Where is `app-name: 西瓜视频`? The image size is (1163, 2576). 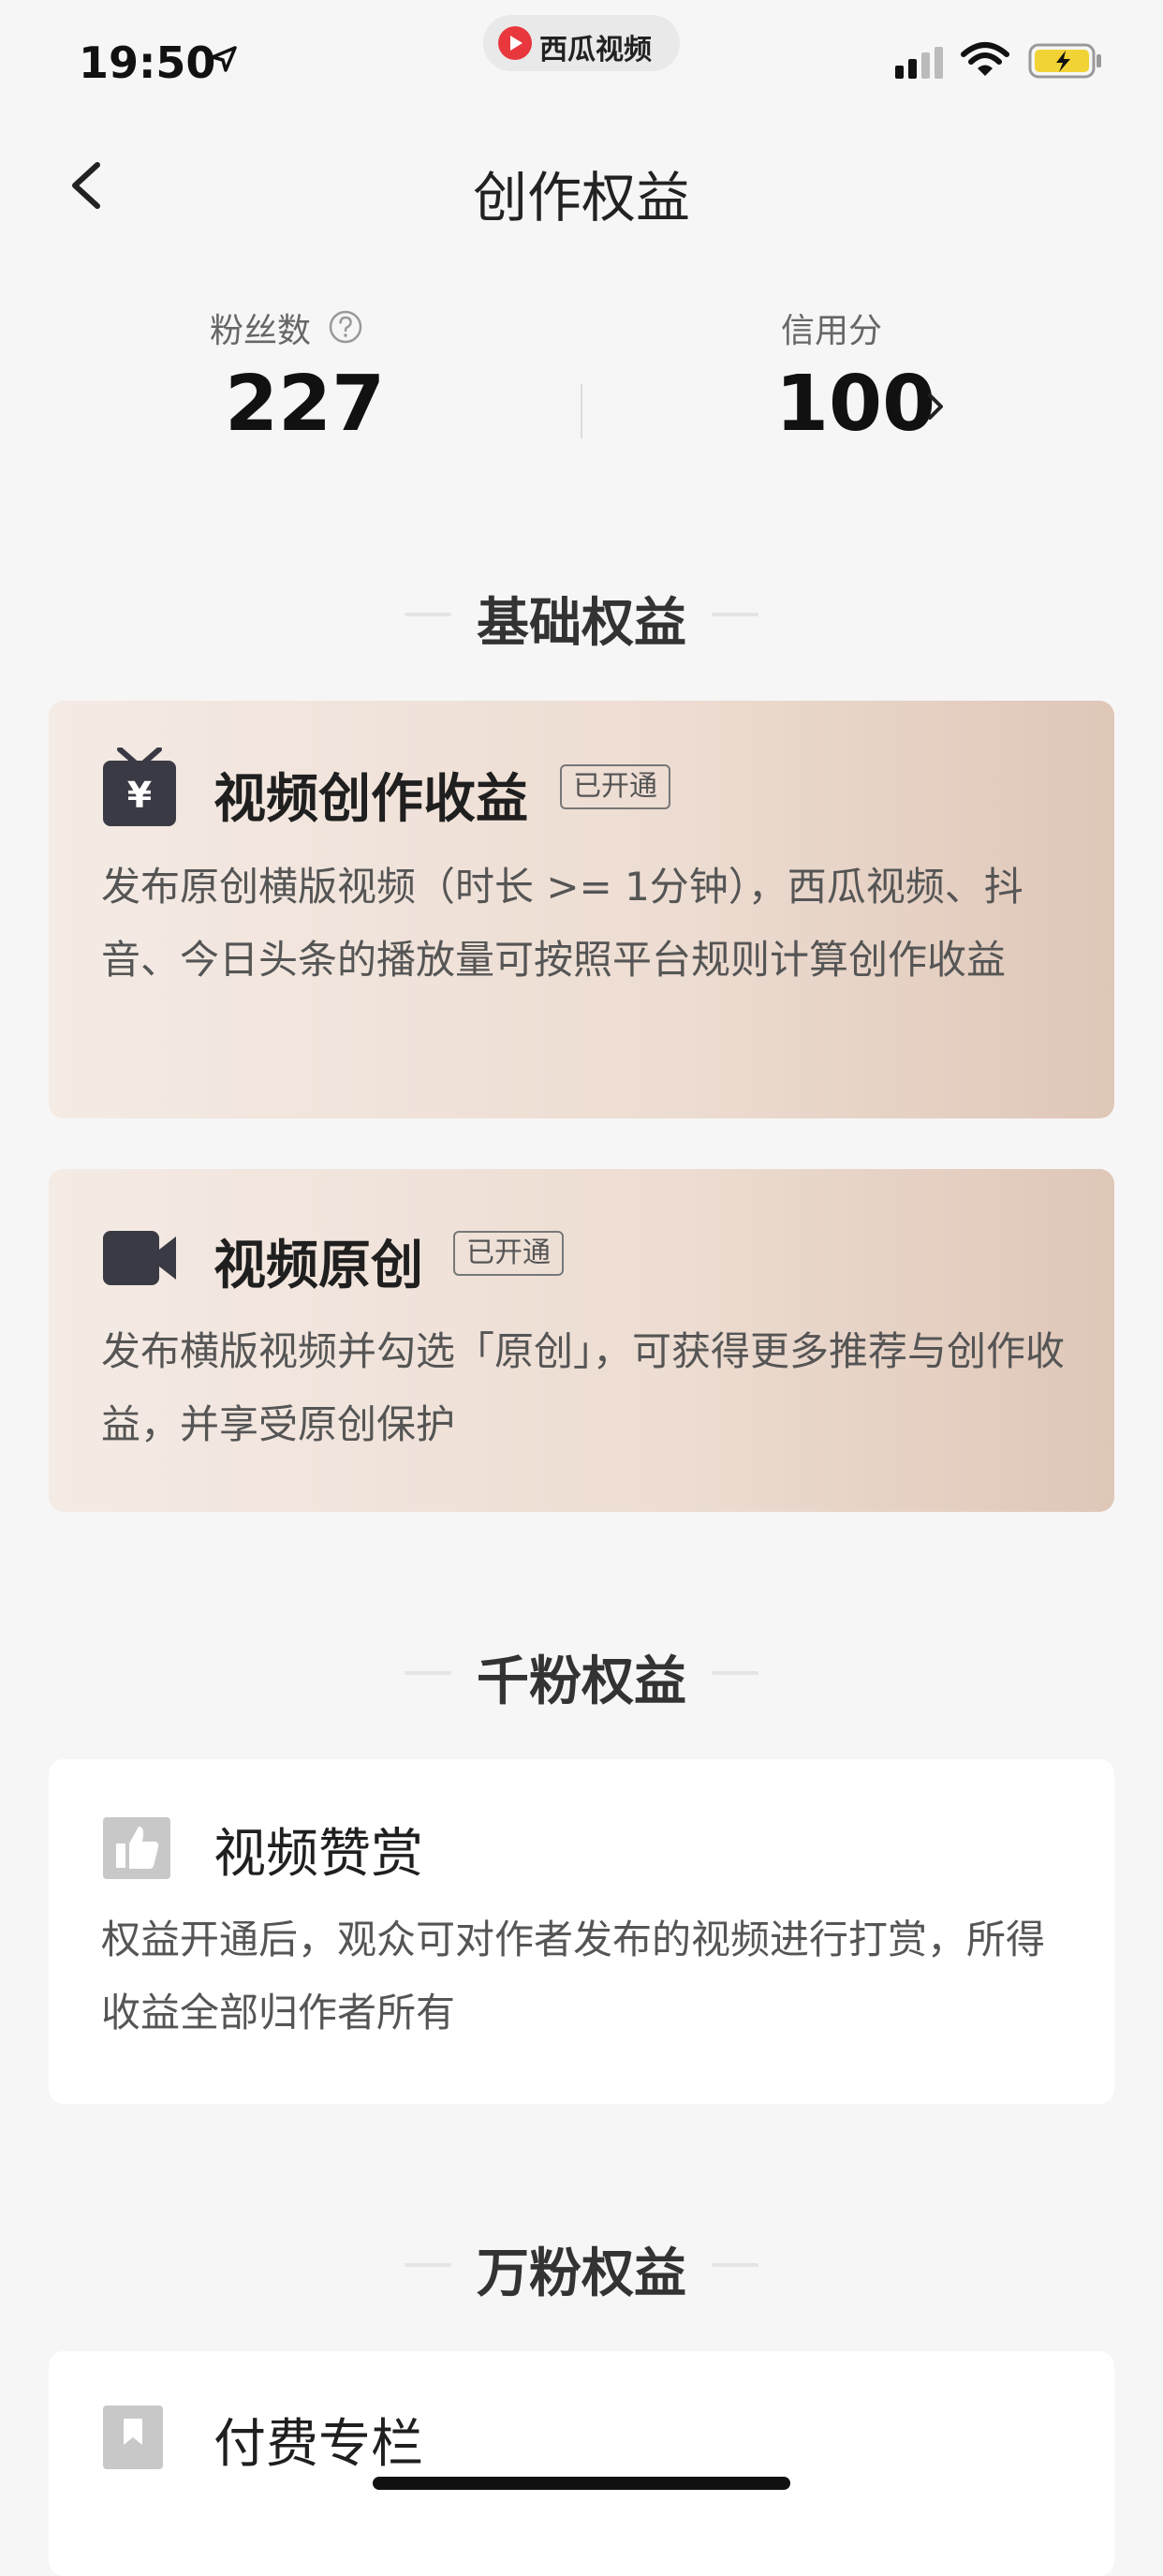 app-name: 西瓜视频 is located at coordinates (595, 51).